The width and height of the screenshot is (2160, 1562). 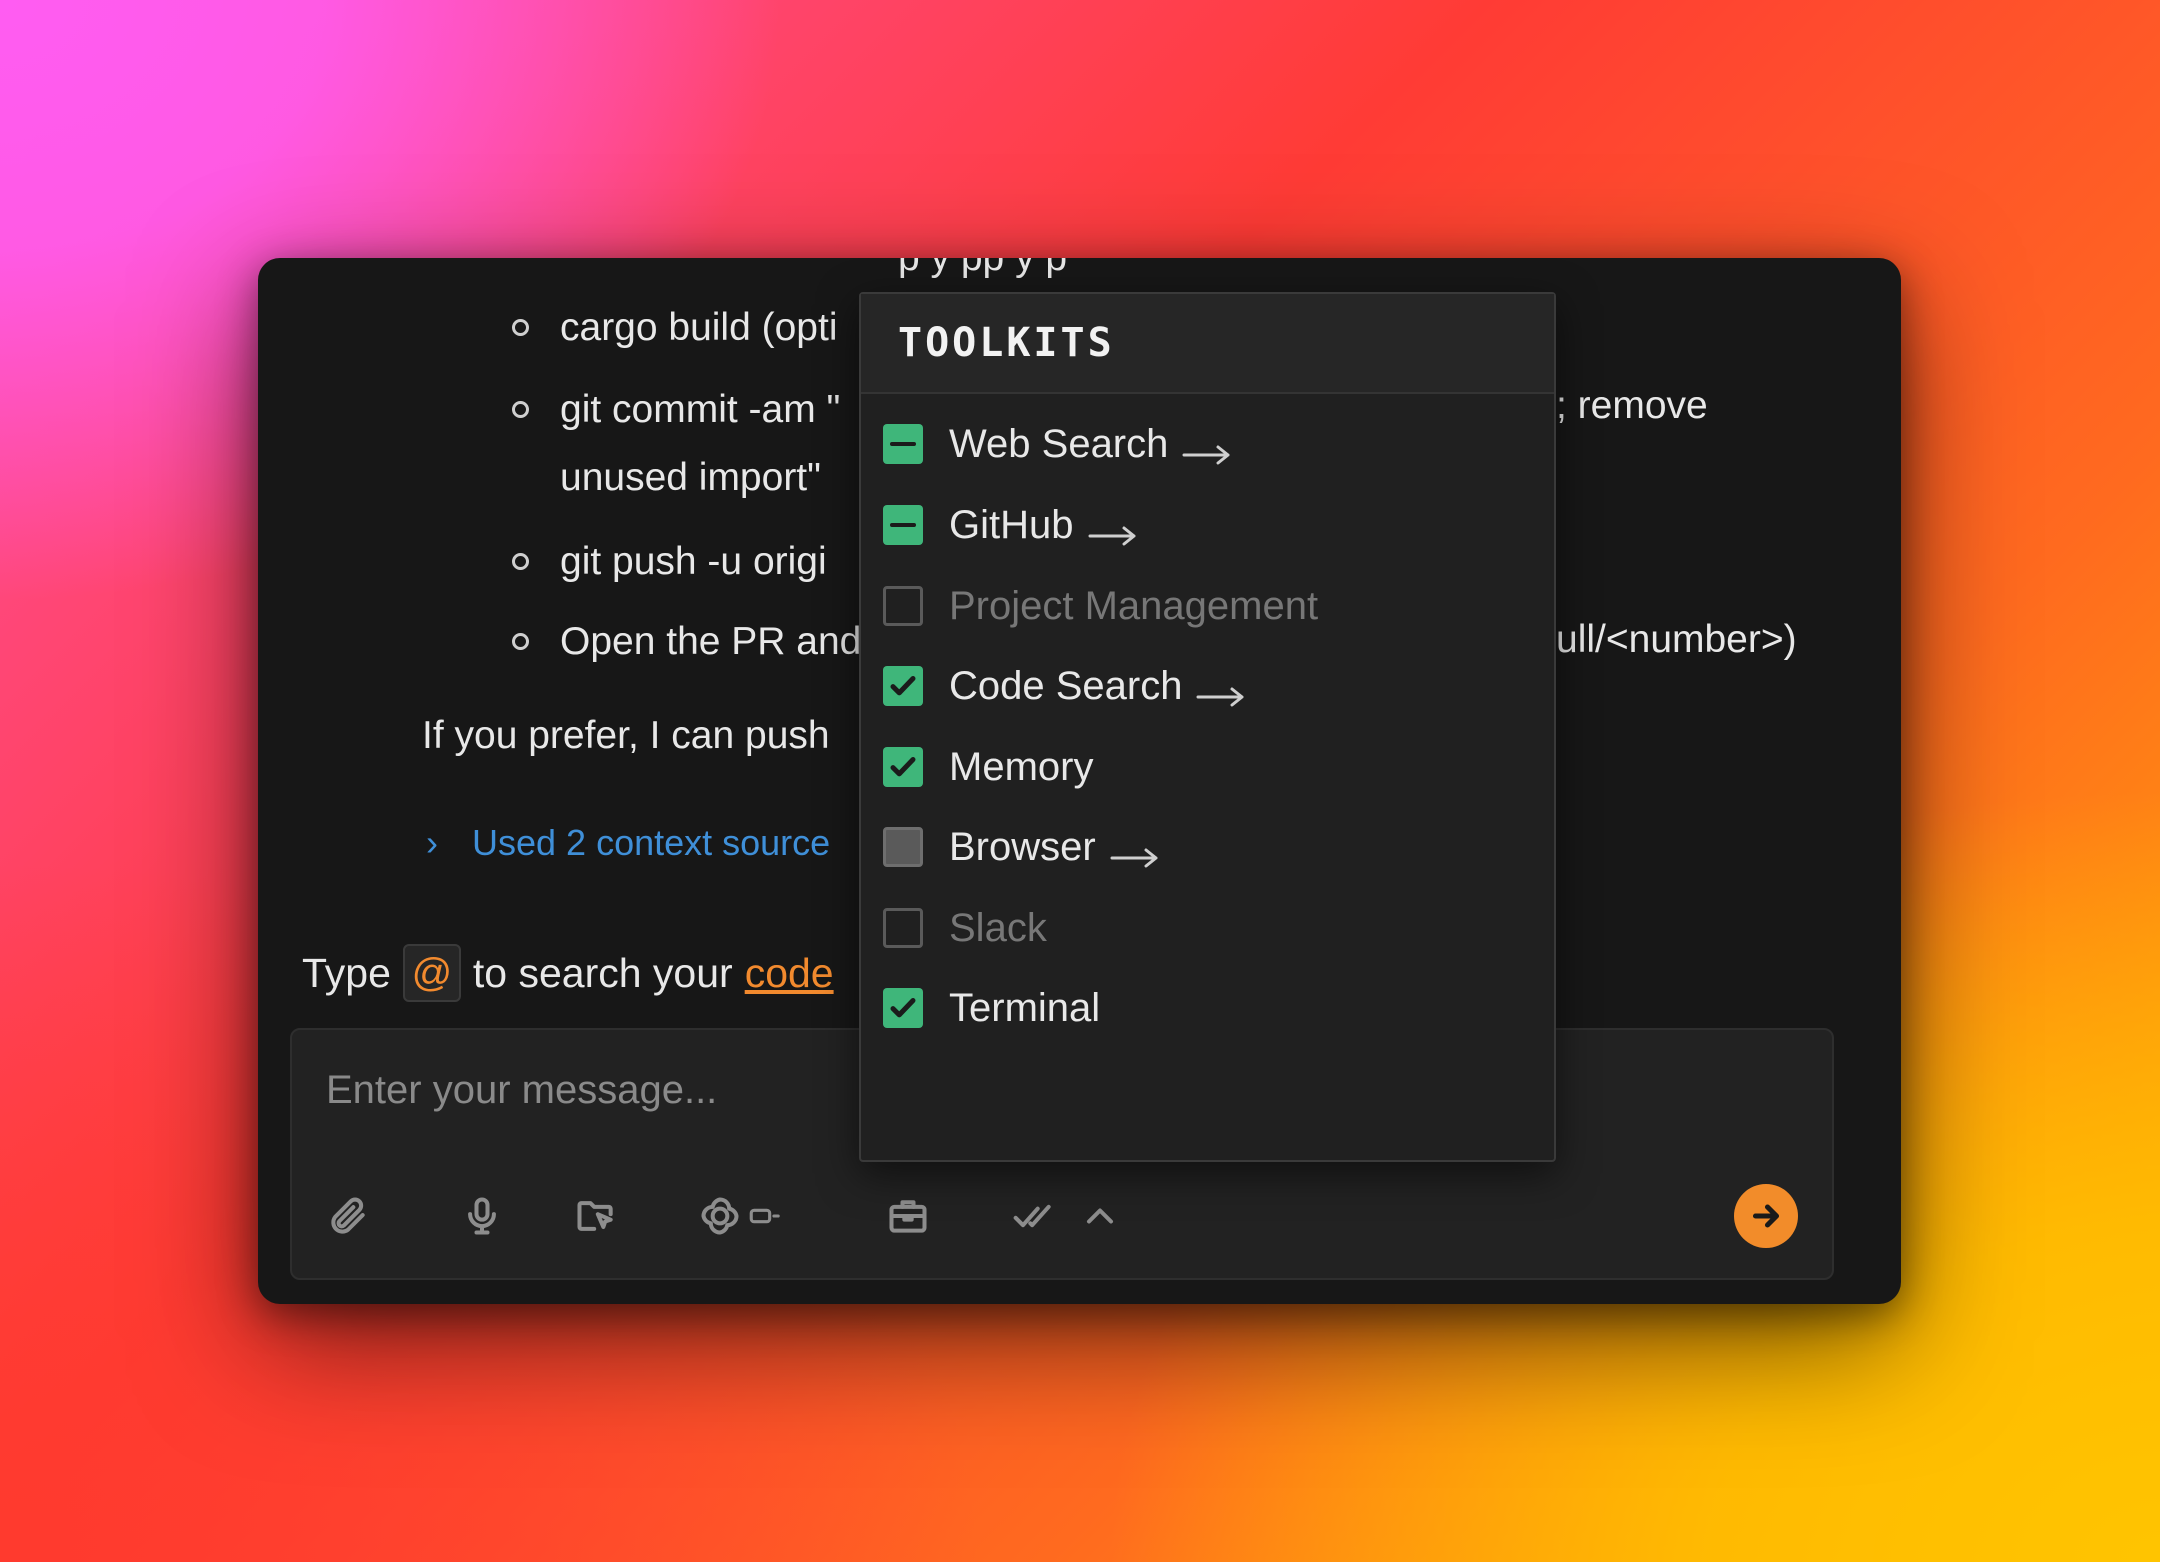 I want to click on assistant-paragraph: If you prefer, I can push, so click(x=626, y=735).